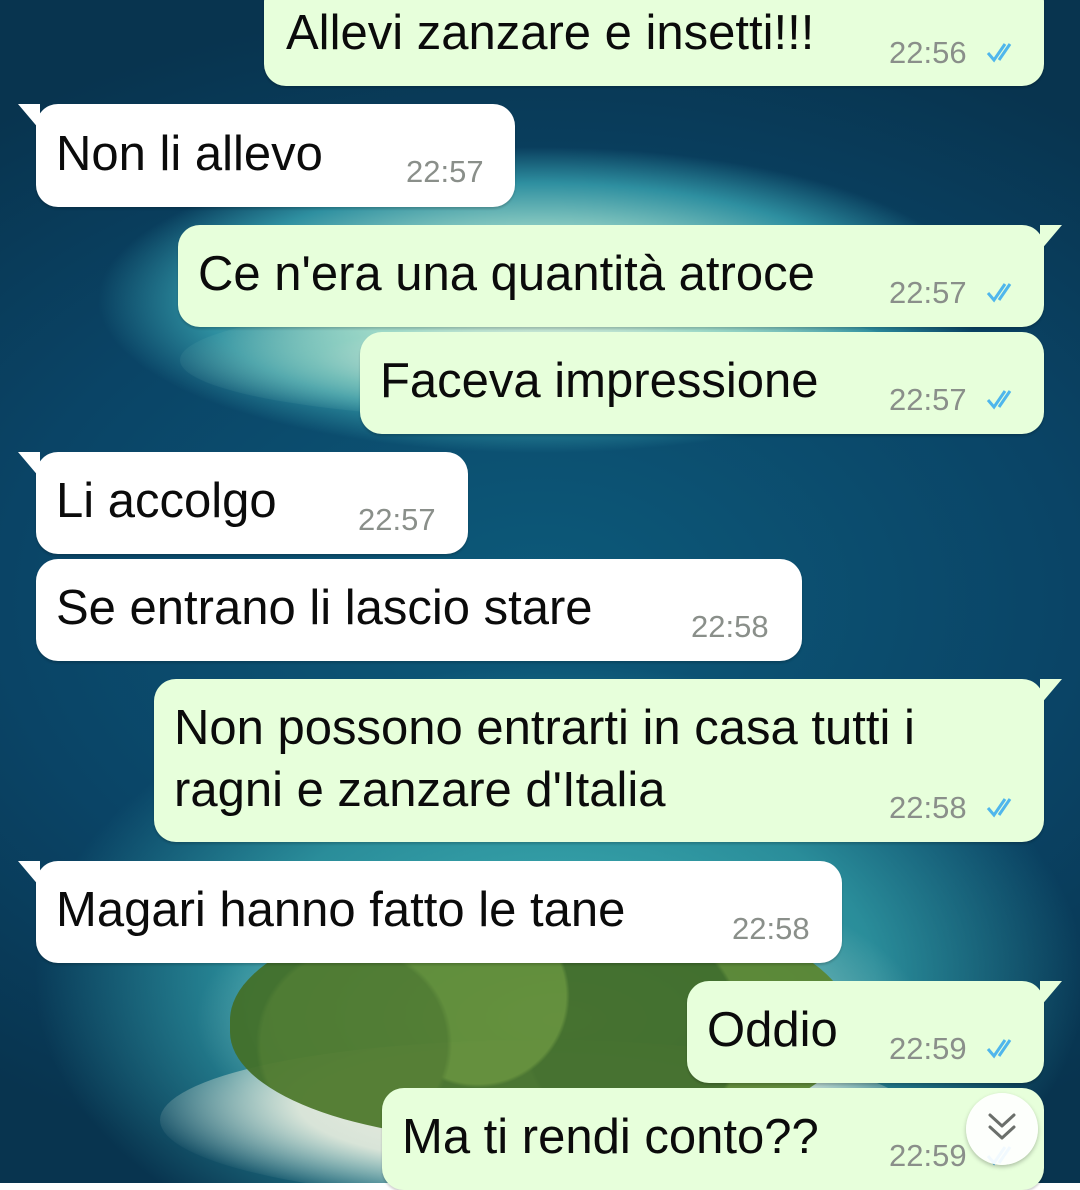  What do you see at coordinates (324, 608) in the screenshot?
I see `message-text: Se entrano li lascio stare` at bounding box center [324, 608].